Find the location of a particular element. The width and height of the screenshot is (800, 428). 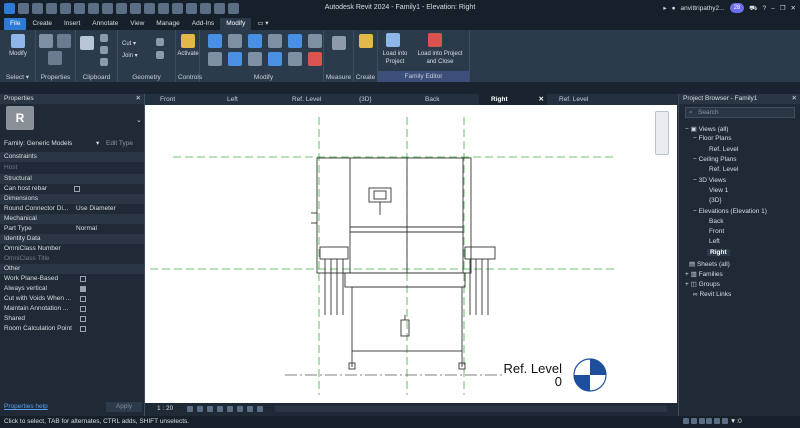

tree-ceiling-plans: − Ceiling Plans is located at coordinates (715, 159).